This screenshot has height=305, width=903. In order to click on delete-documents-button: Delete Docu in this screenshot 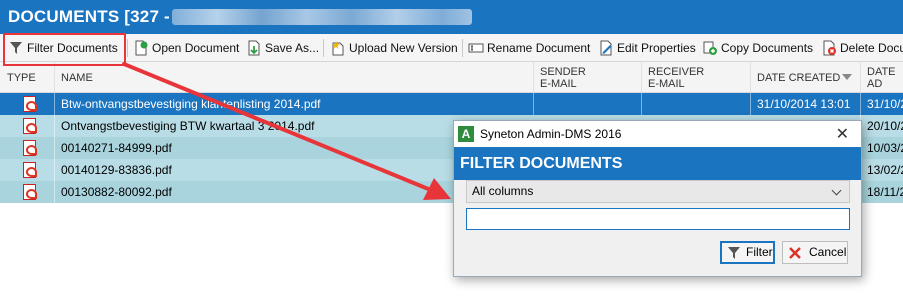, I will do `click(862, 48)`.